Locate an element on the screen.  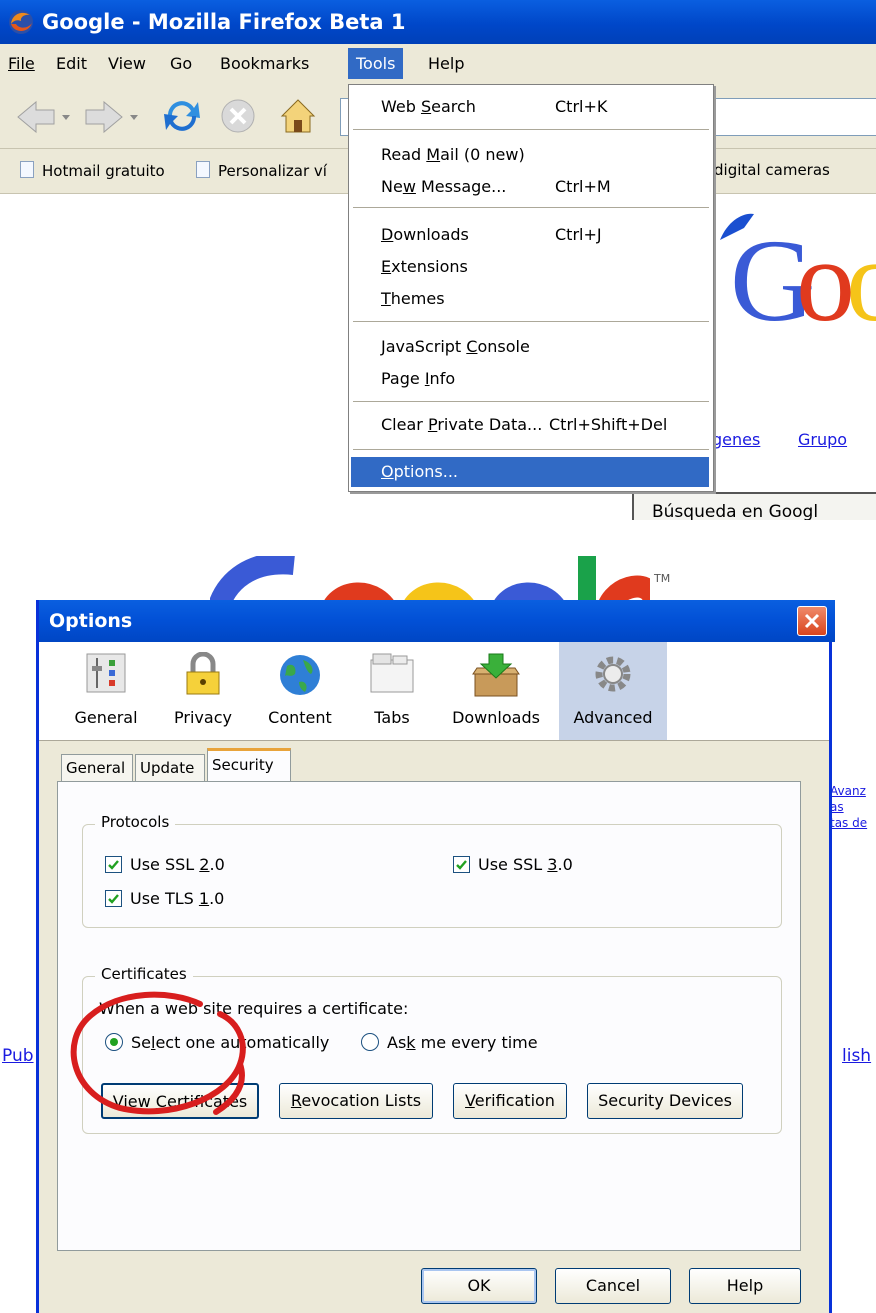
background-link: lish is located at coordinates (856, 1056).